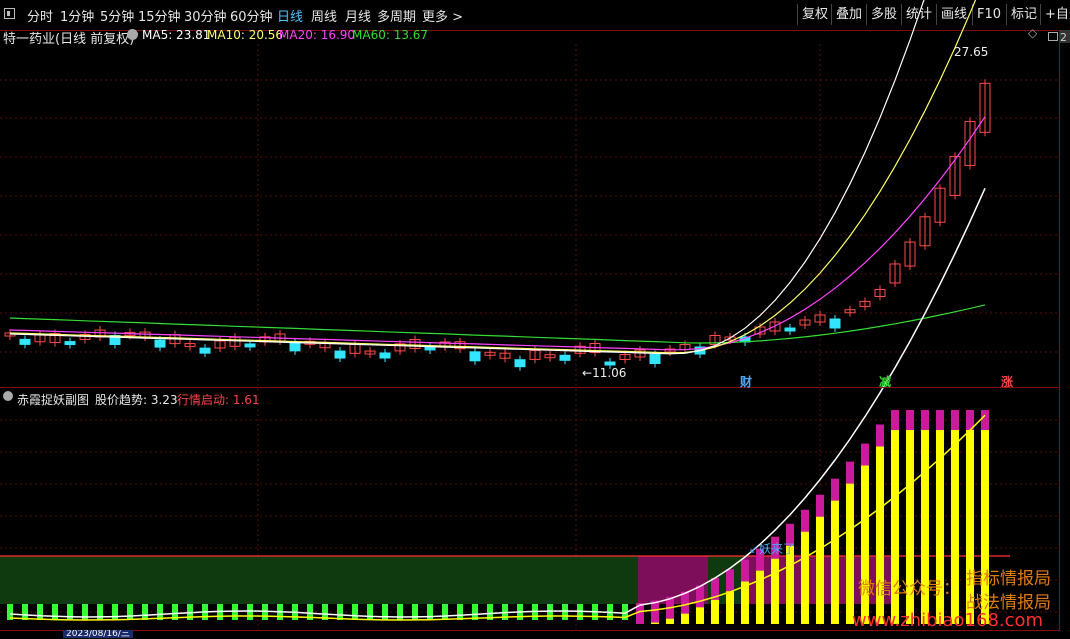 The image size is (1070, 639). Describe the element at coordinates (1008, 579) in the screenshot. I see `watermark-brand: 指标情报局` at that location.